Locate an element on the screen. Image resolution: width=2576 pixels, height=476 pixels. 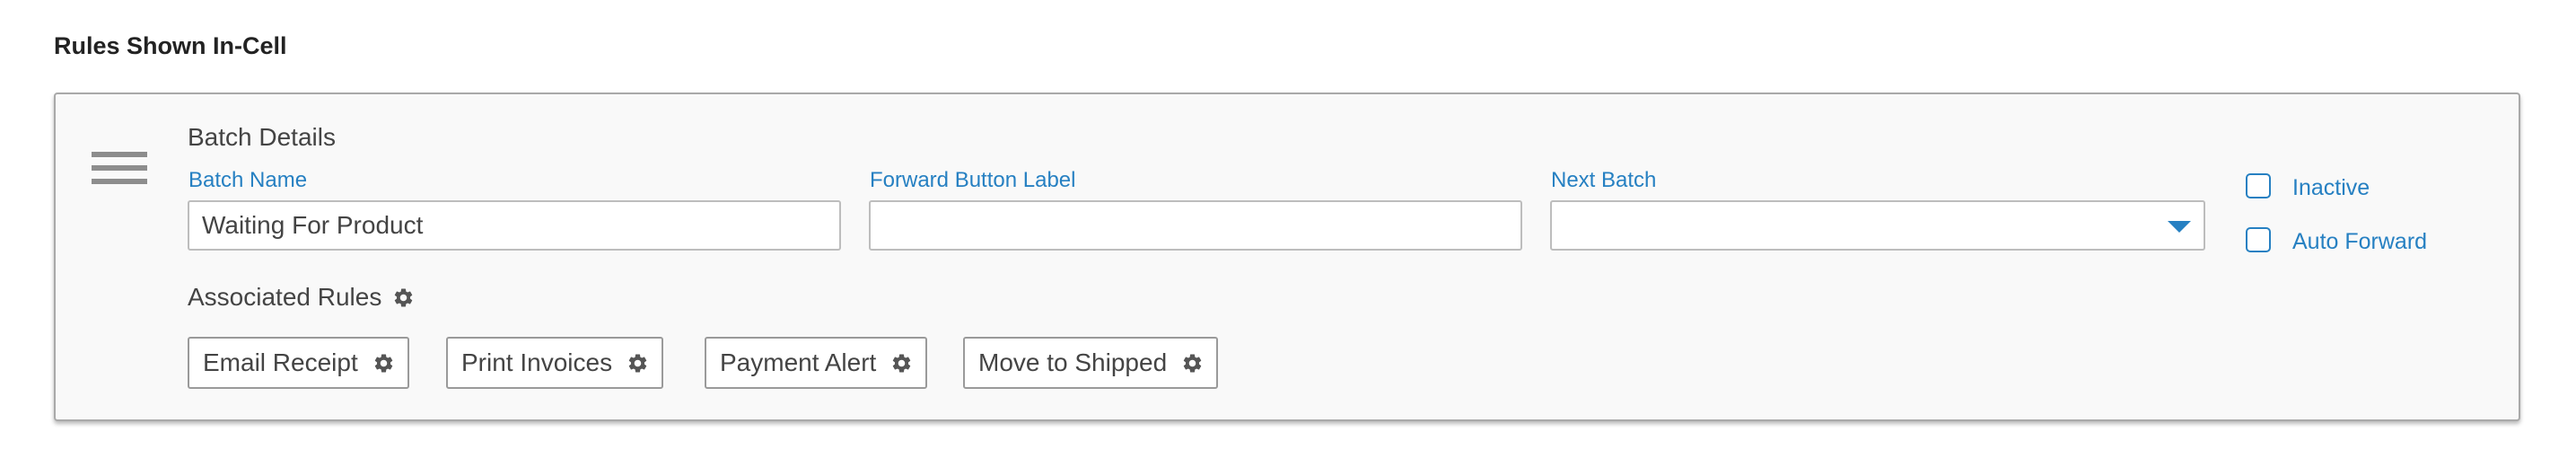
associated-rules-header: Associated Rules is located at coordinates (301, 297).